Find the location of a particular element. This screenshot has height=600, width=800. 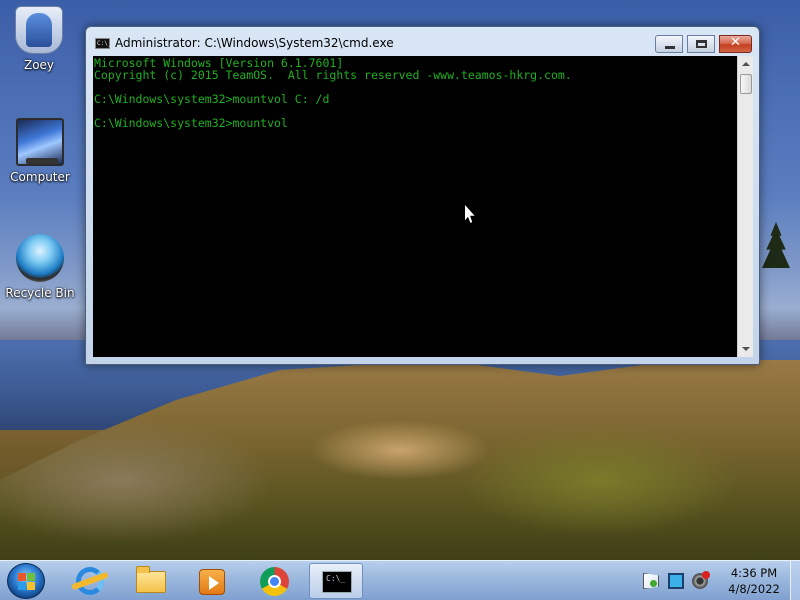

close-icon: ✕ is located at coordinates (735, 42).